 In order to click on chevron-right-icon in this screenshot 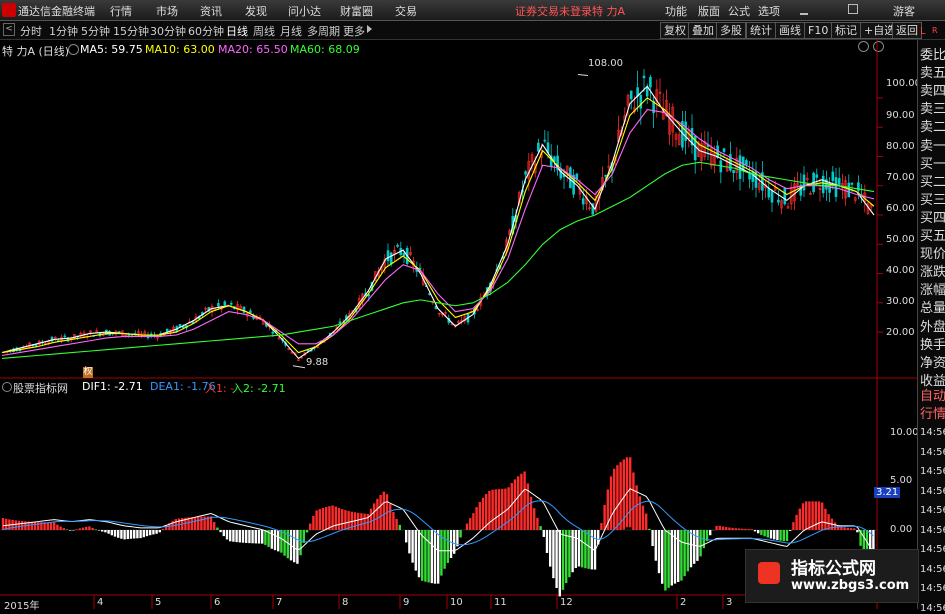, I will do `click(369, 29)`.